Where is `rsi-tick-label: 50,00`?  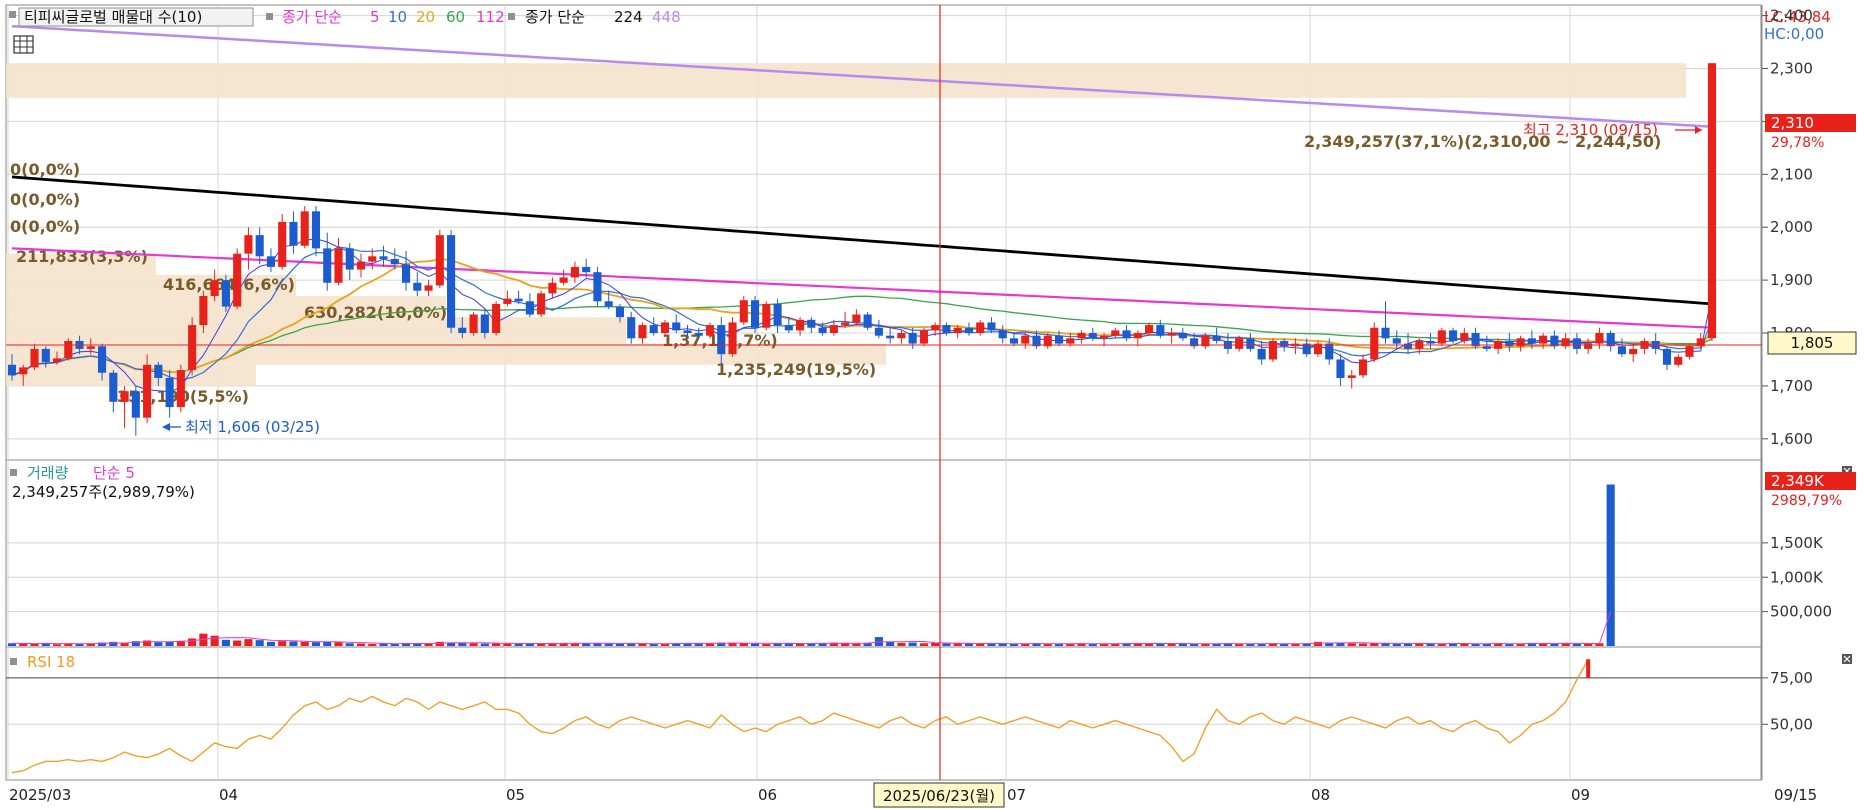
rsi-tick-label: 50,00 is located at coordinates (1791, 724).